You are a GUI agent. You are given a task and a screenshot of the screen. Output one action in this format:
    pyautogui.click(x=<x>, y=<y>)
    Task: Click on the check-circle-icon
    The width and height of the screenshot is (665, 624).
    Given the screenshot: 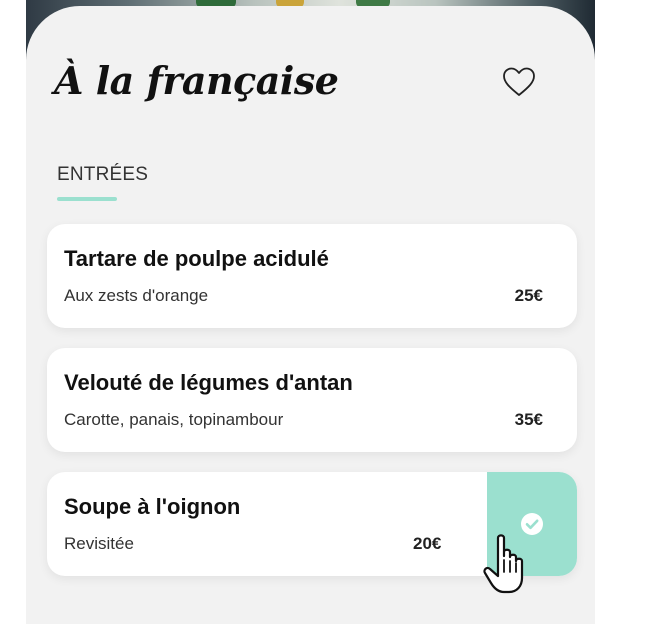 What is the action you would take?
    pyautogui.click(x=532, y=524)
    